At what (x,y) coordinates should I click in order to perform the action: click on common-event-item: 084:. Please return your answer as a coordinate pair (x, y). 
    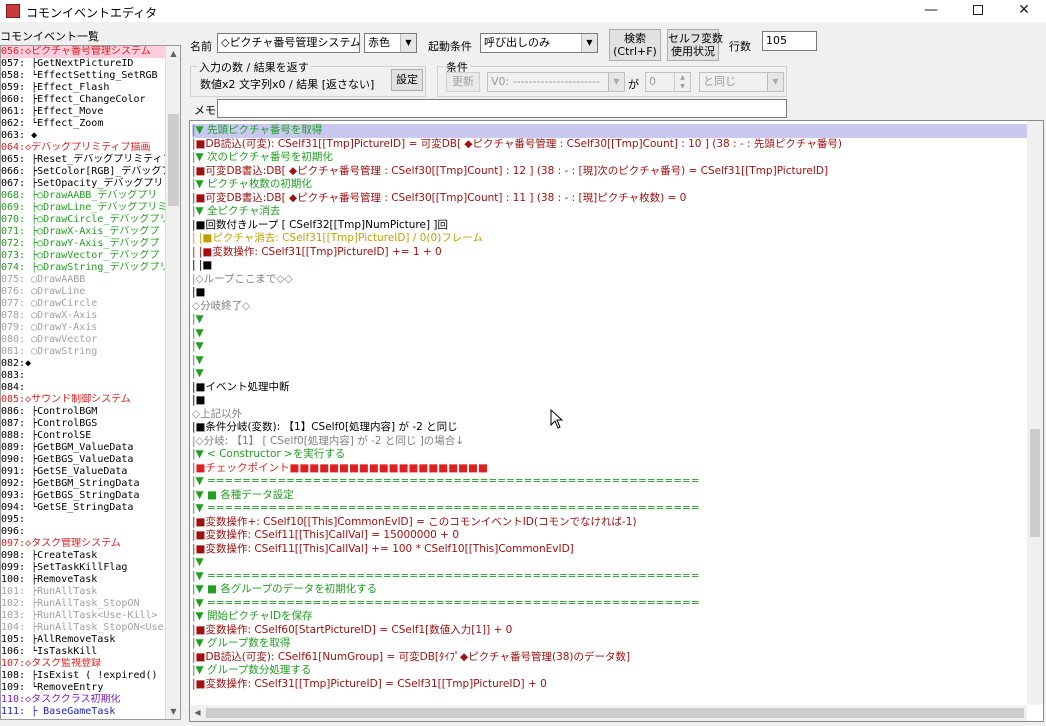
    Looking at the image, I should click on (83, 388).